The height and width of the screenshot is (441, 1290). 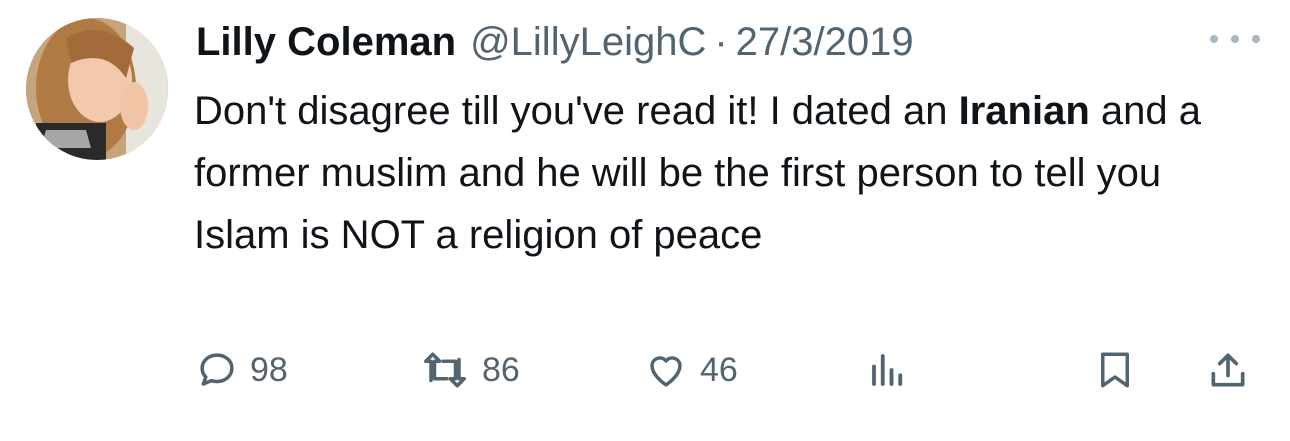 What do you see at coordinates (691, 370) in the screenshot?
I see `like-button: 46` at bounding box center [691, 370].